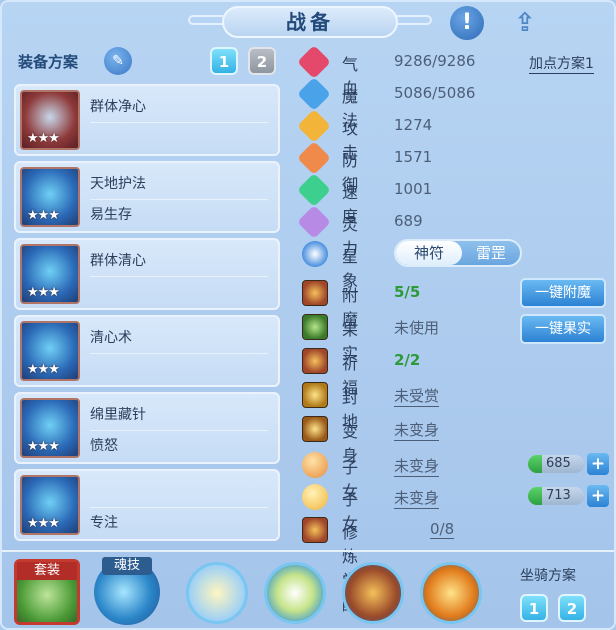 The width and height of the screenshot is (616, 630). Describe the element at coordinates (308, 551) in the screenshot. I see `bottom-divider` at that location.